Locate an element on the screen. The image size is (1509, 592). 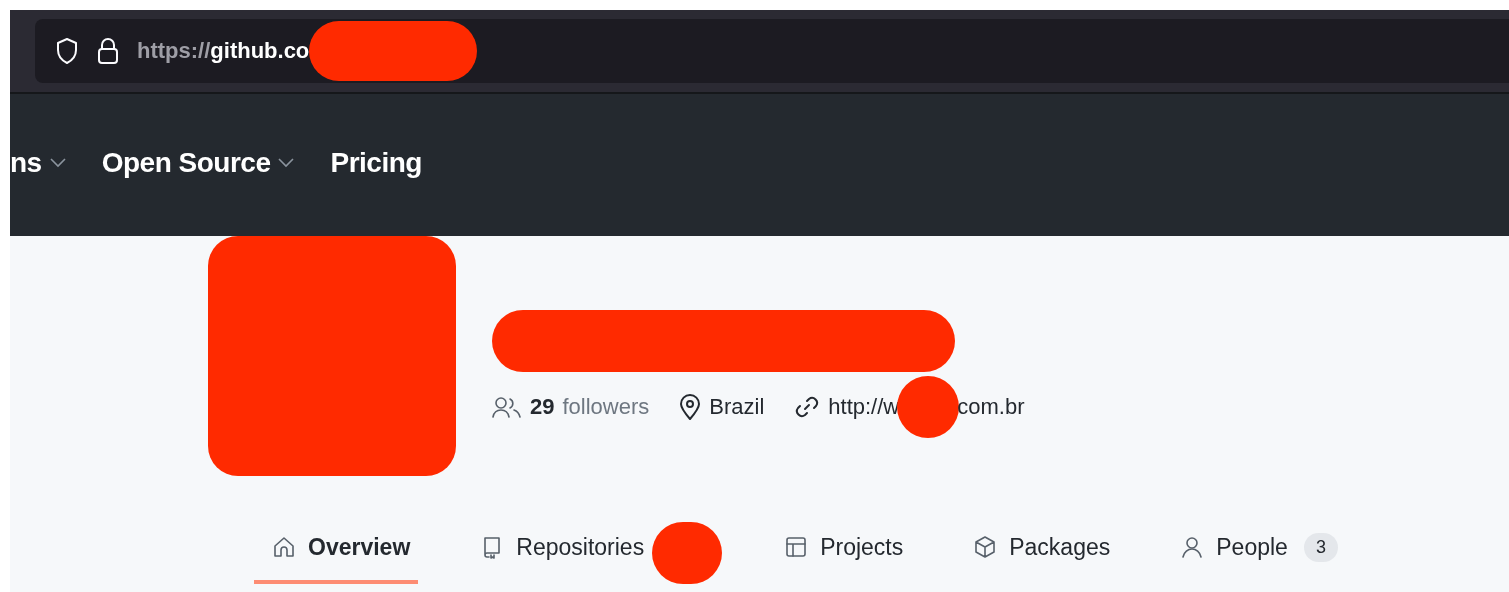
profile-tab: People 3 is located at coordinates (1254, 553).